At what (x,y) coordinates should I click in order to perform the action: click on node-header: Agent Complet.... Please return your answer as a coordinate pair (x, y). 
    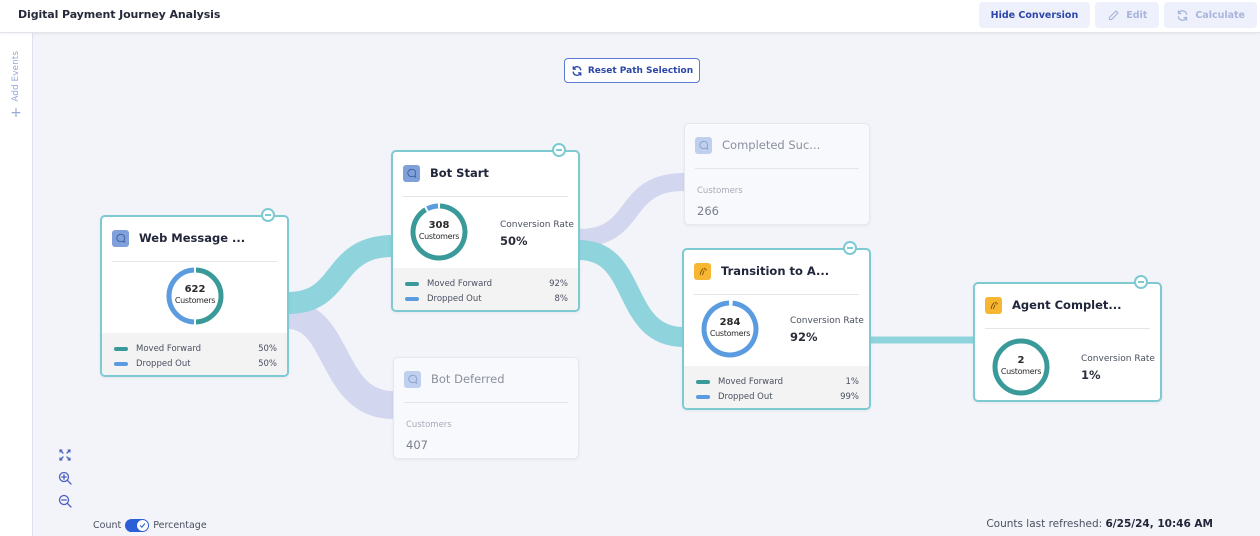
    Looking at the image, I should click on (1067, 305).